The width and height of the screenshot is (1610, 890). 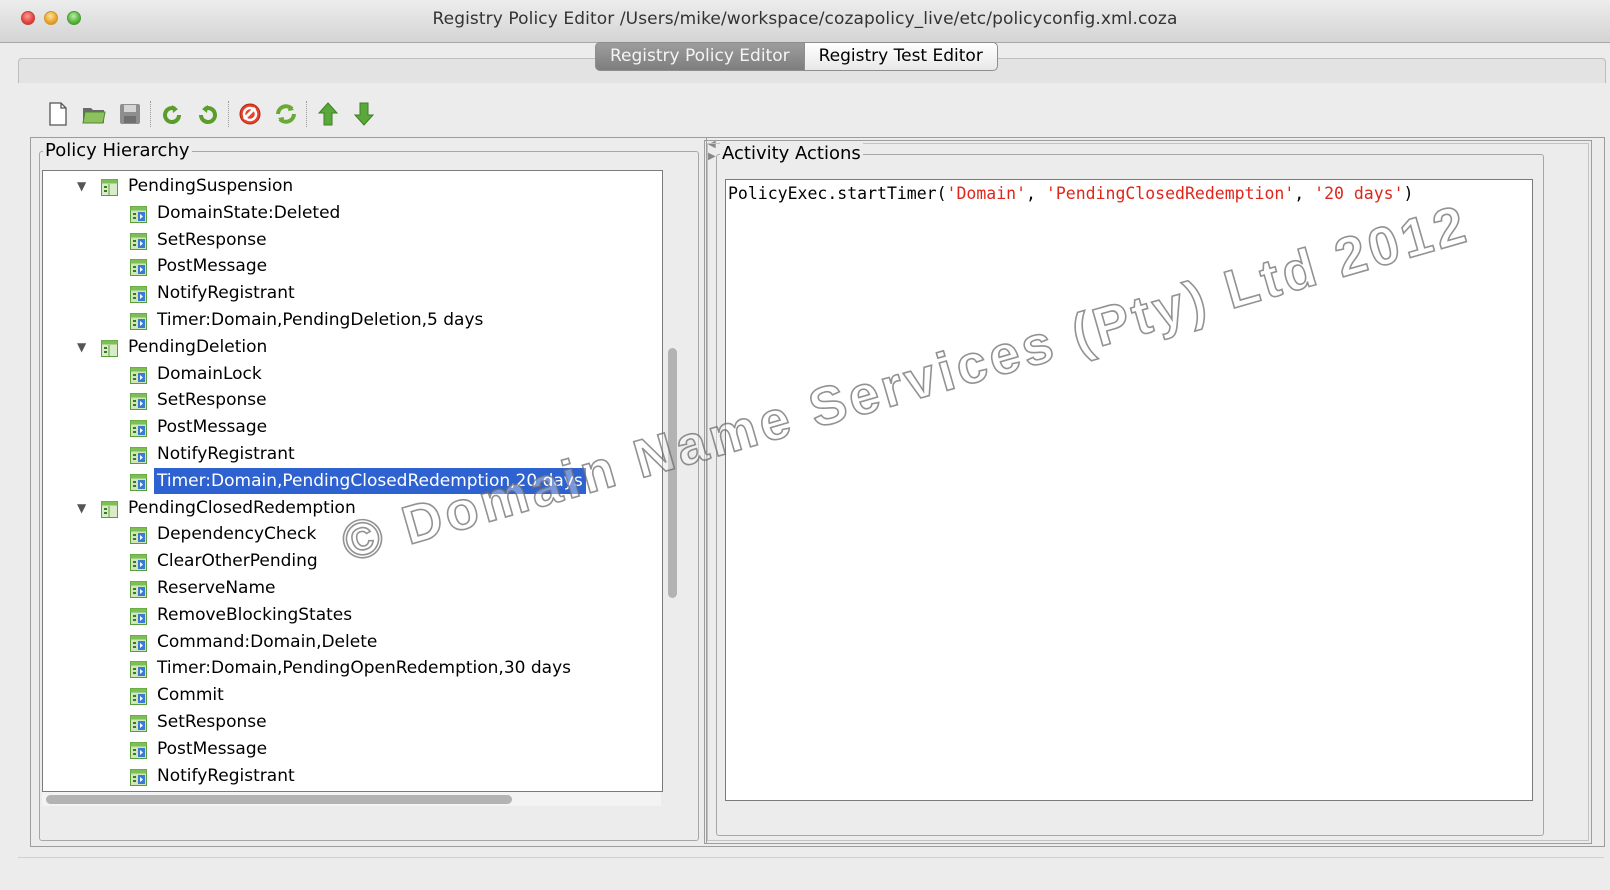 I want to click on tree-node-label: RemoveBlockingStates, so click(x=255, y=614).